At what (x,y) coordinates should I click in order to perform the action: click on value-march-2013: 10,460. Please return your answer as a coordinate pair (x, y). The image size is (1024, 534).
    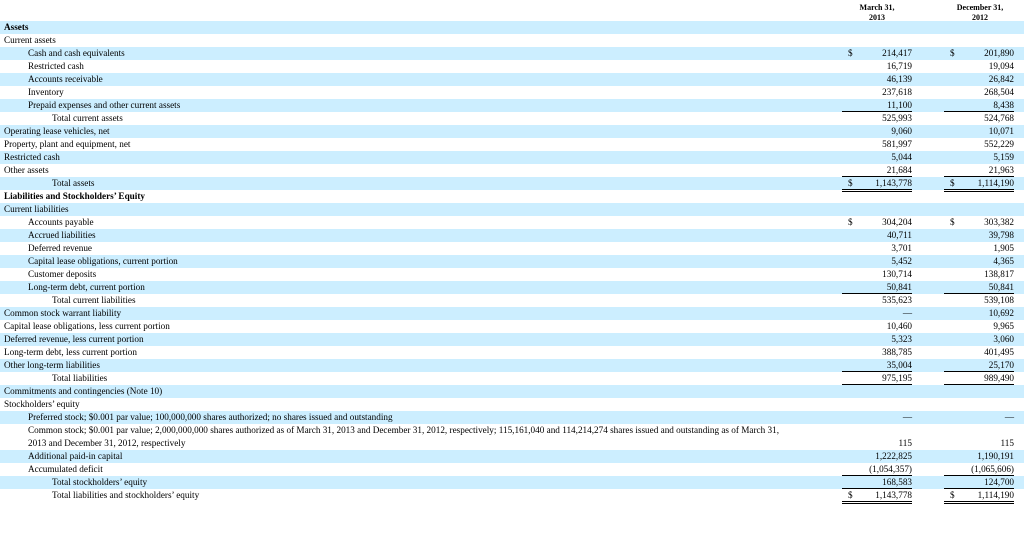
    Looking at the image, I should click on (899, 326).